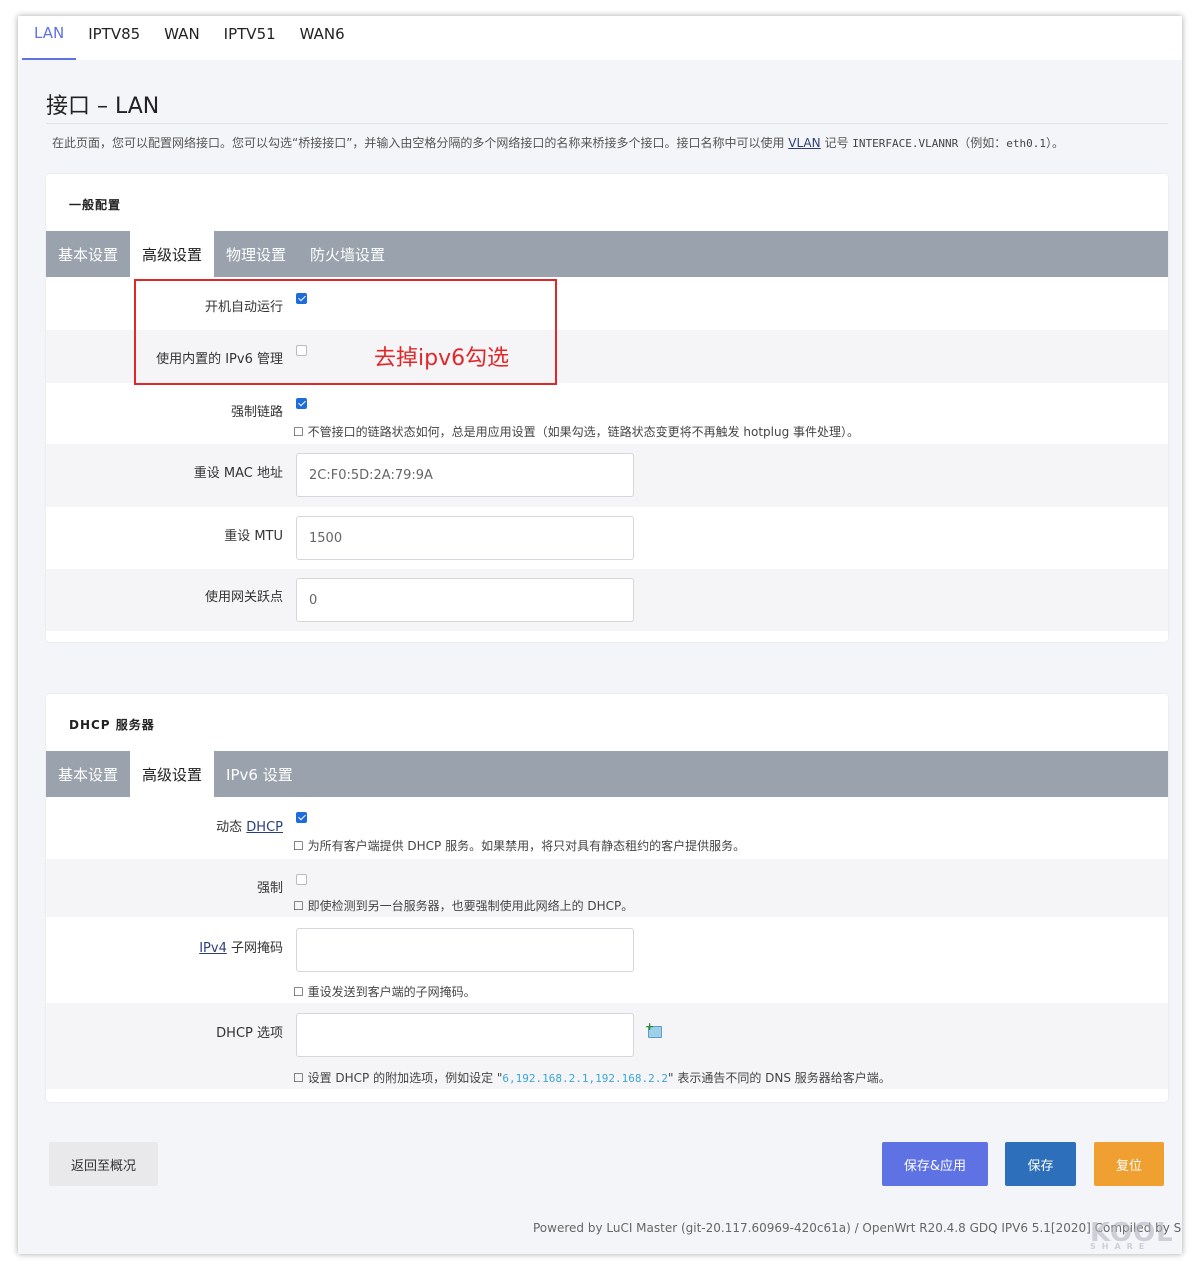 The height and width of the screenshot is (1271, 1200). What do you see at coordinates (256, 412) in the screenshot?
I see `force-link-label: 强制链路` at bounding box center [256, 412].